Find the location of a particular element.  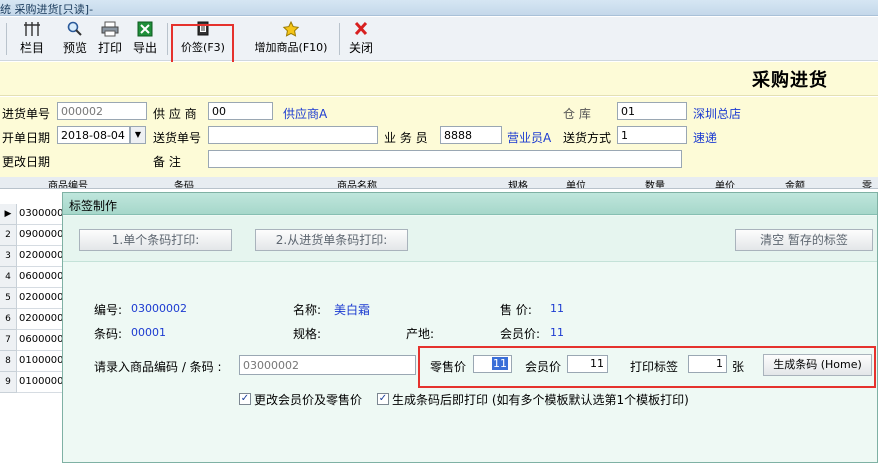

product-code-label: 编号: is located at coordinates (108, 310).